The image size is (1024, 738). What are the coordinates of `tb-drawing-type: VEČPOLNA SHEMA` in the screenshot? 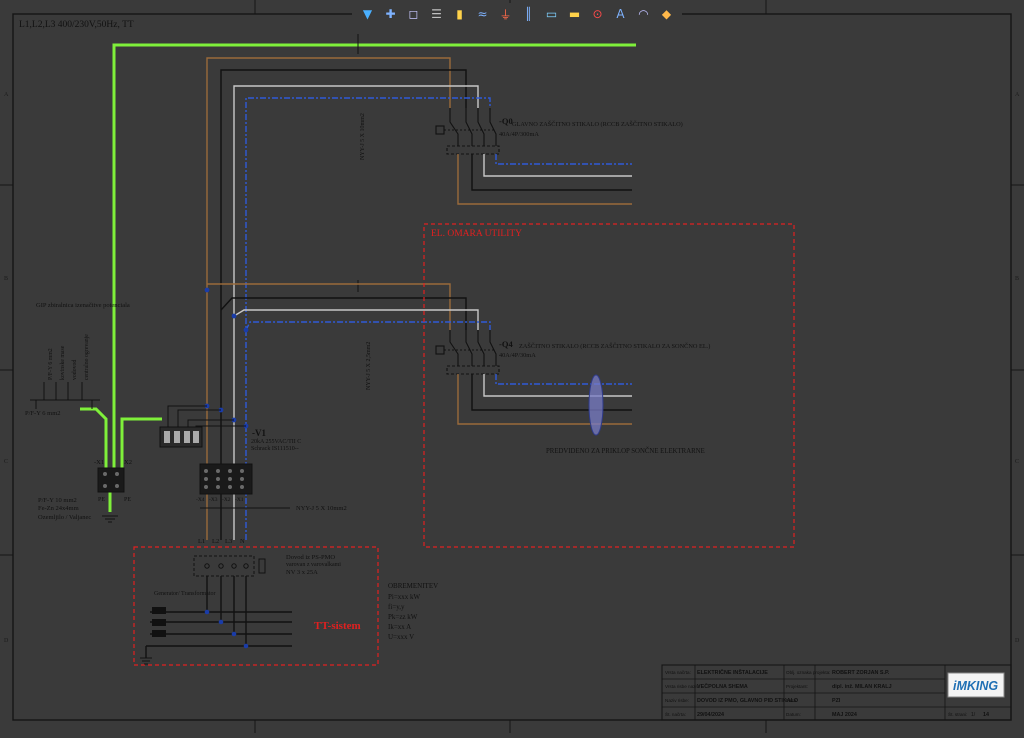 It's located at (722, 686).